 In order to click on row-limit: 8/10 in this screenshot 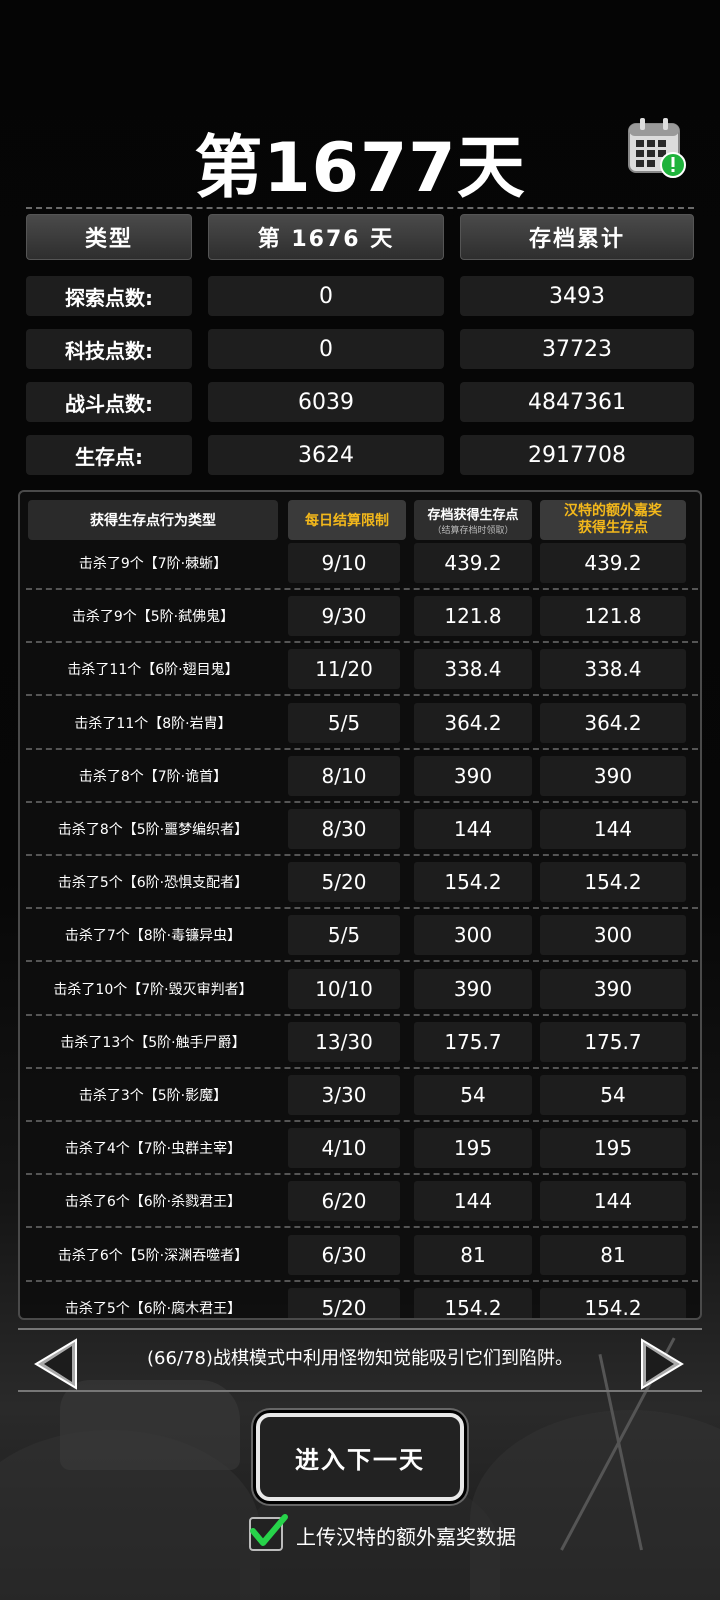, I will do `click(344, 775)`.